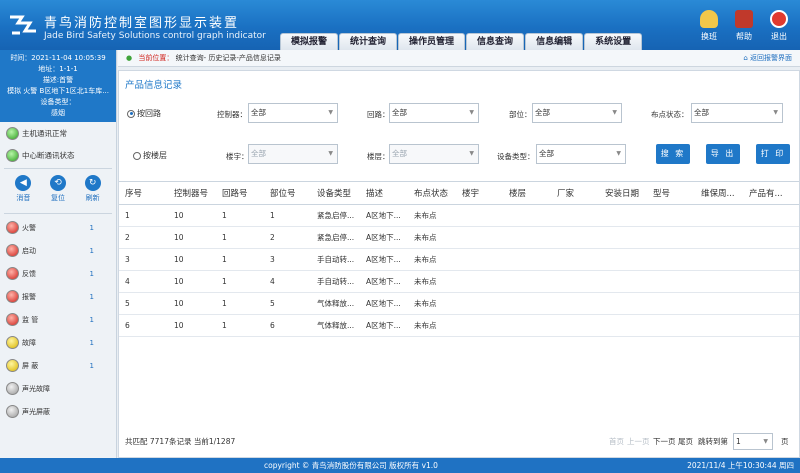 This screenshot has width=800, height=473. What do you see at coordinates (129, 58) in the screenshot?
I see `location-pin-icon: ●` at bounding box center [129, 58].